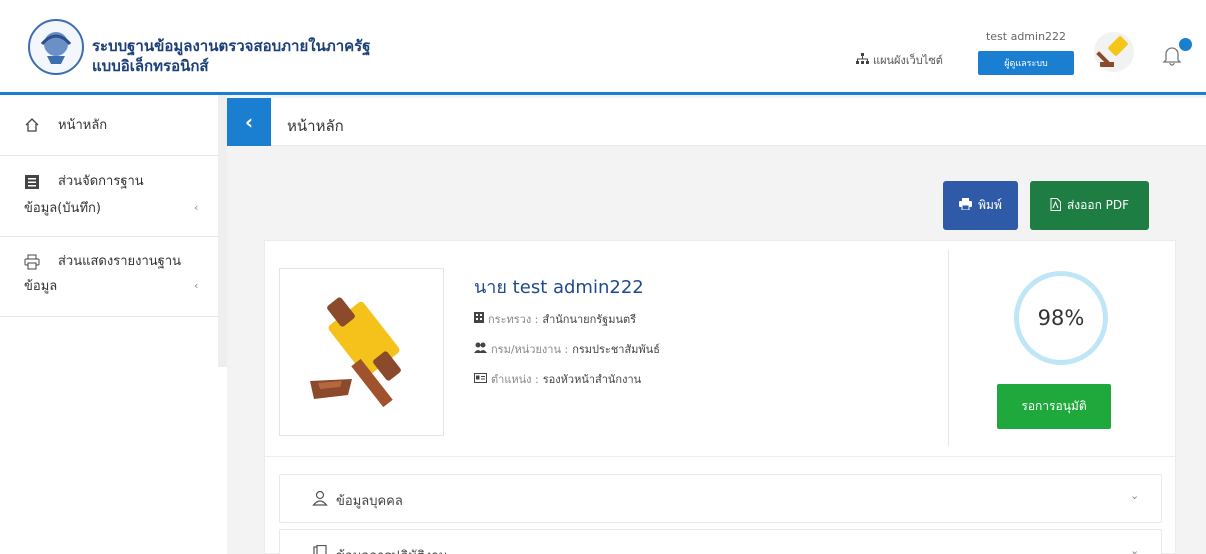 This screenshot has height=554, width=1206. Describe the element at coordinates (392, 549) in the screenshot. I see `accordion-label: ข้อมูลการปฏิบัติงาน` at that location.